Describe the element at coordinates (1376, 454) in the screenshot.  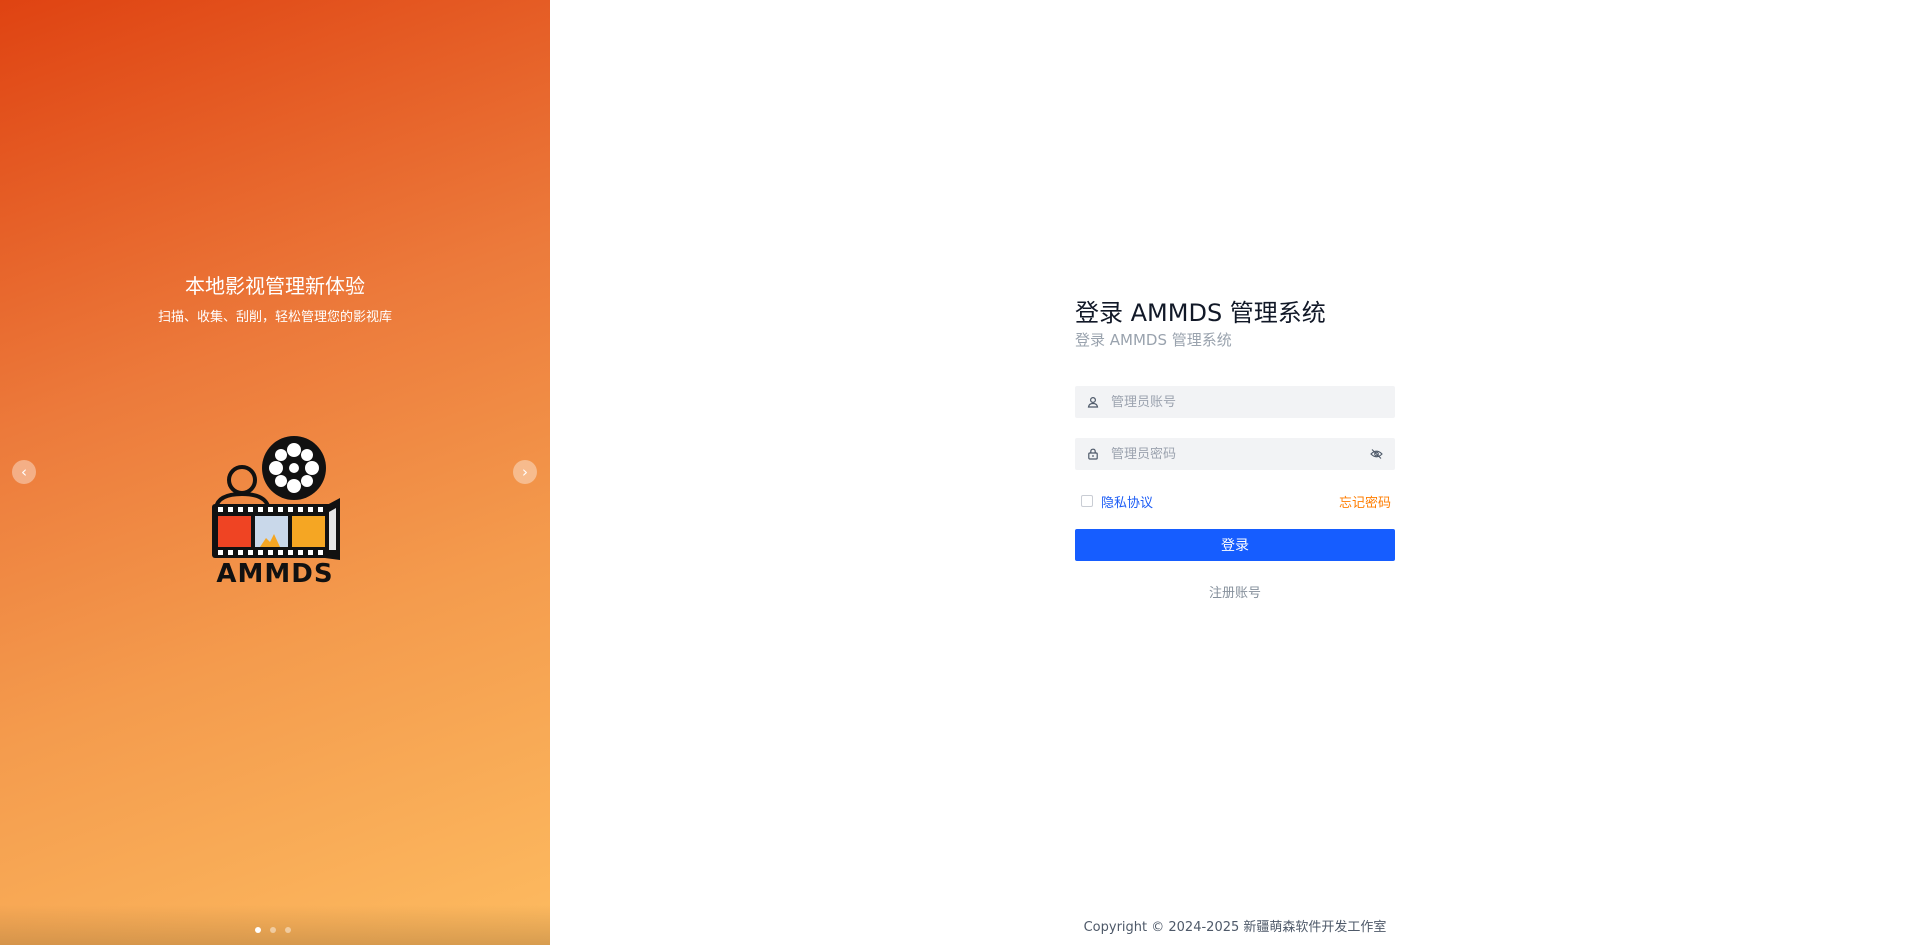
I see `eye-off-icon` at that location.